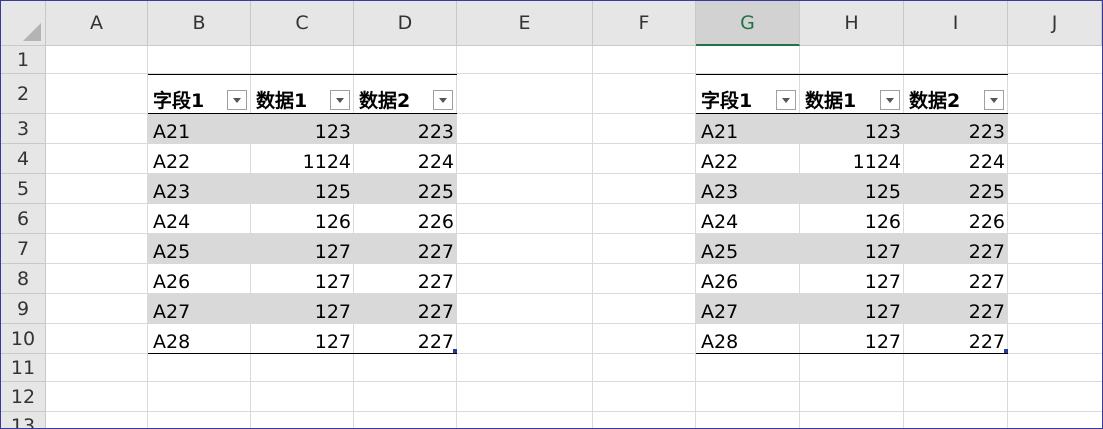 This screenshot has height=429, width=1103. Describe the element at coordinates (302, 23) in the screenshot. I see `column-header-c: C` at that location.